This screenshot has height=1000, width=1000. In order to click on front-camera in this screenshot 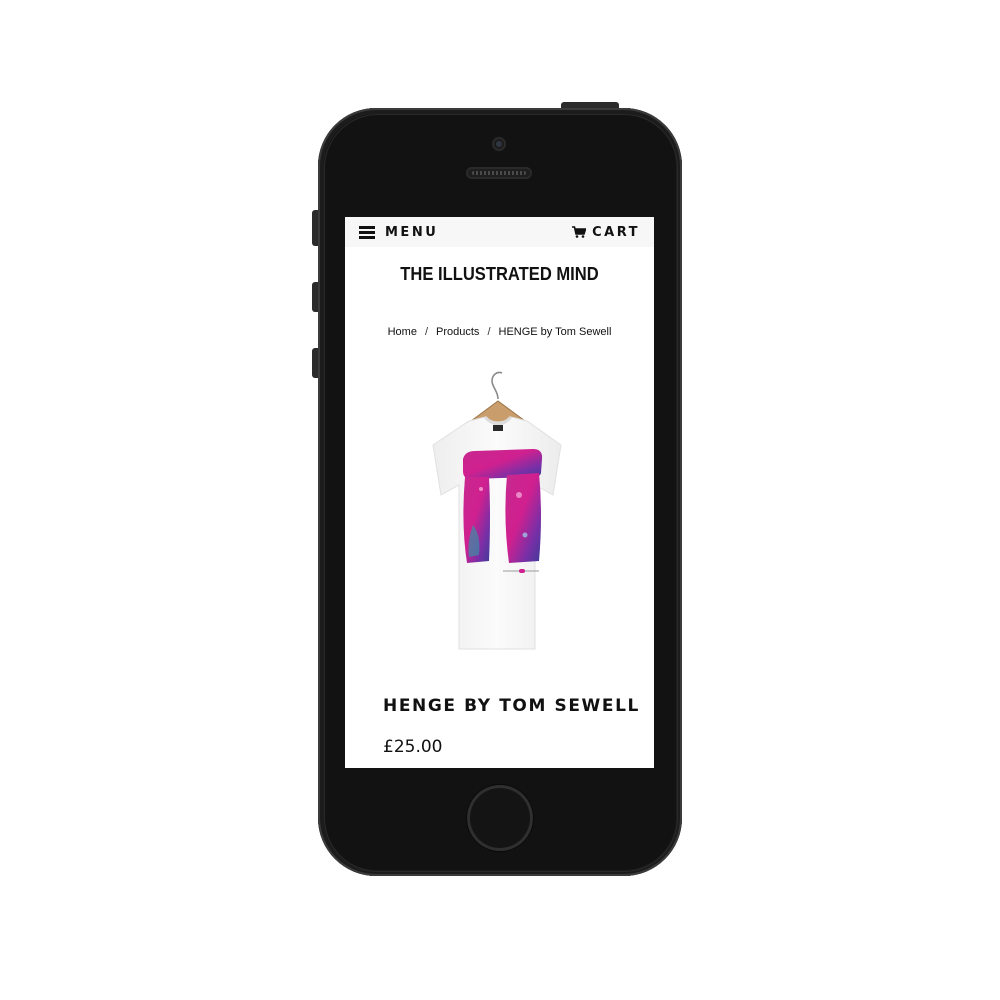, I will do `click(499, 144)`.